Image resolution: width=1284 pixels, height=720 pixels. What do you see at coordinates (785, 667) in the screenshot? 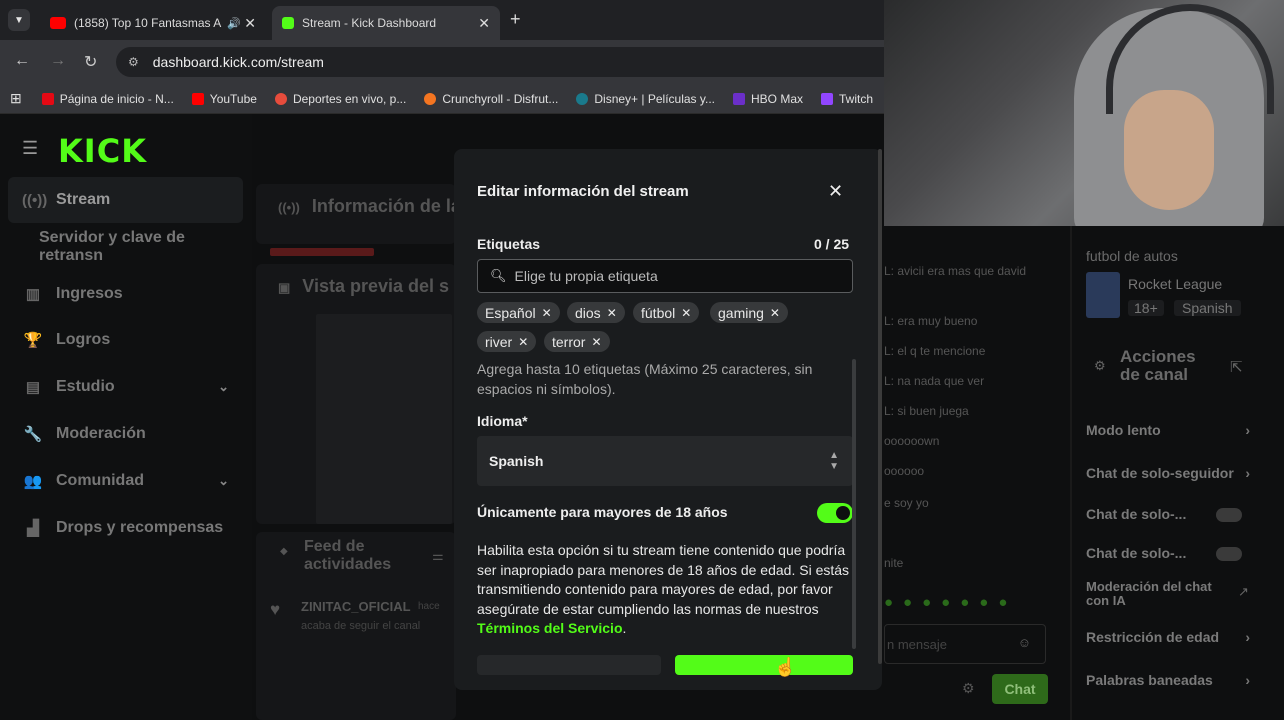
I see `hand-cursor-icon: ☝` at bounding box center [785, 667].